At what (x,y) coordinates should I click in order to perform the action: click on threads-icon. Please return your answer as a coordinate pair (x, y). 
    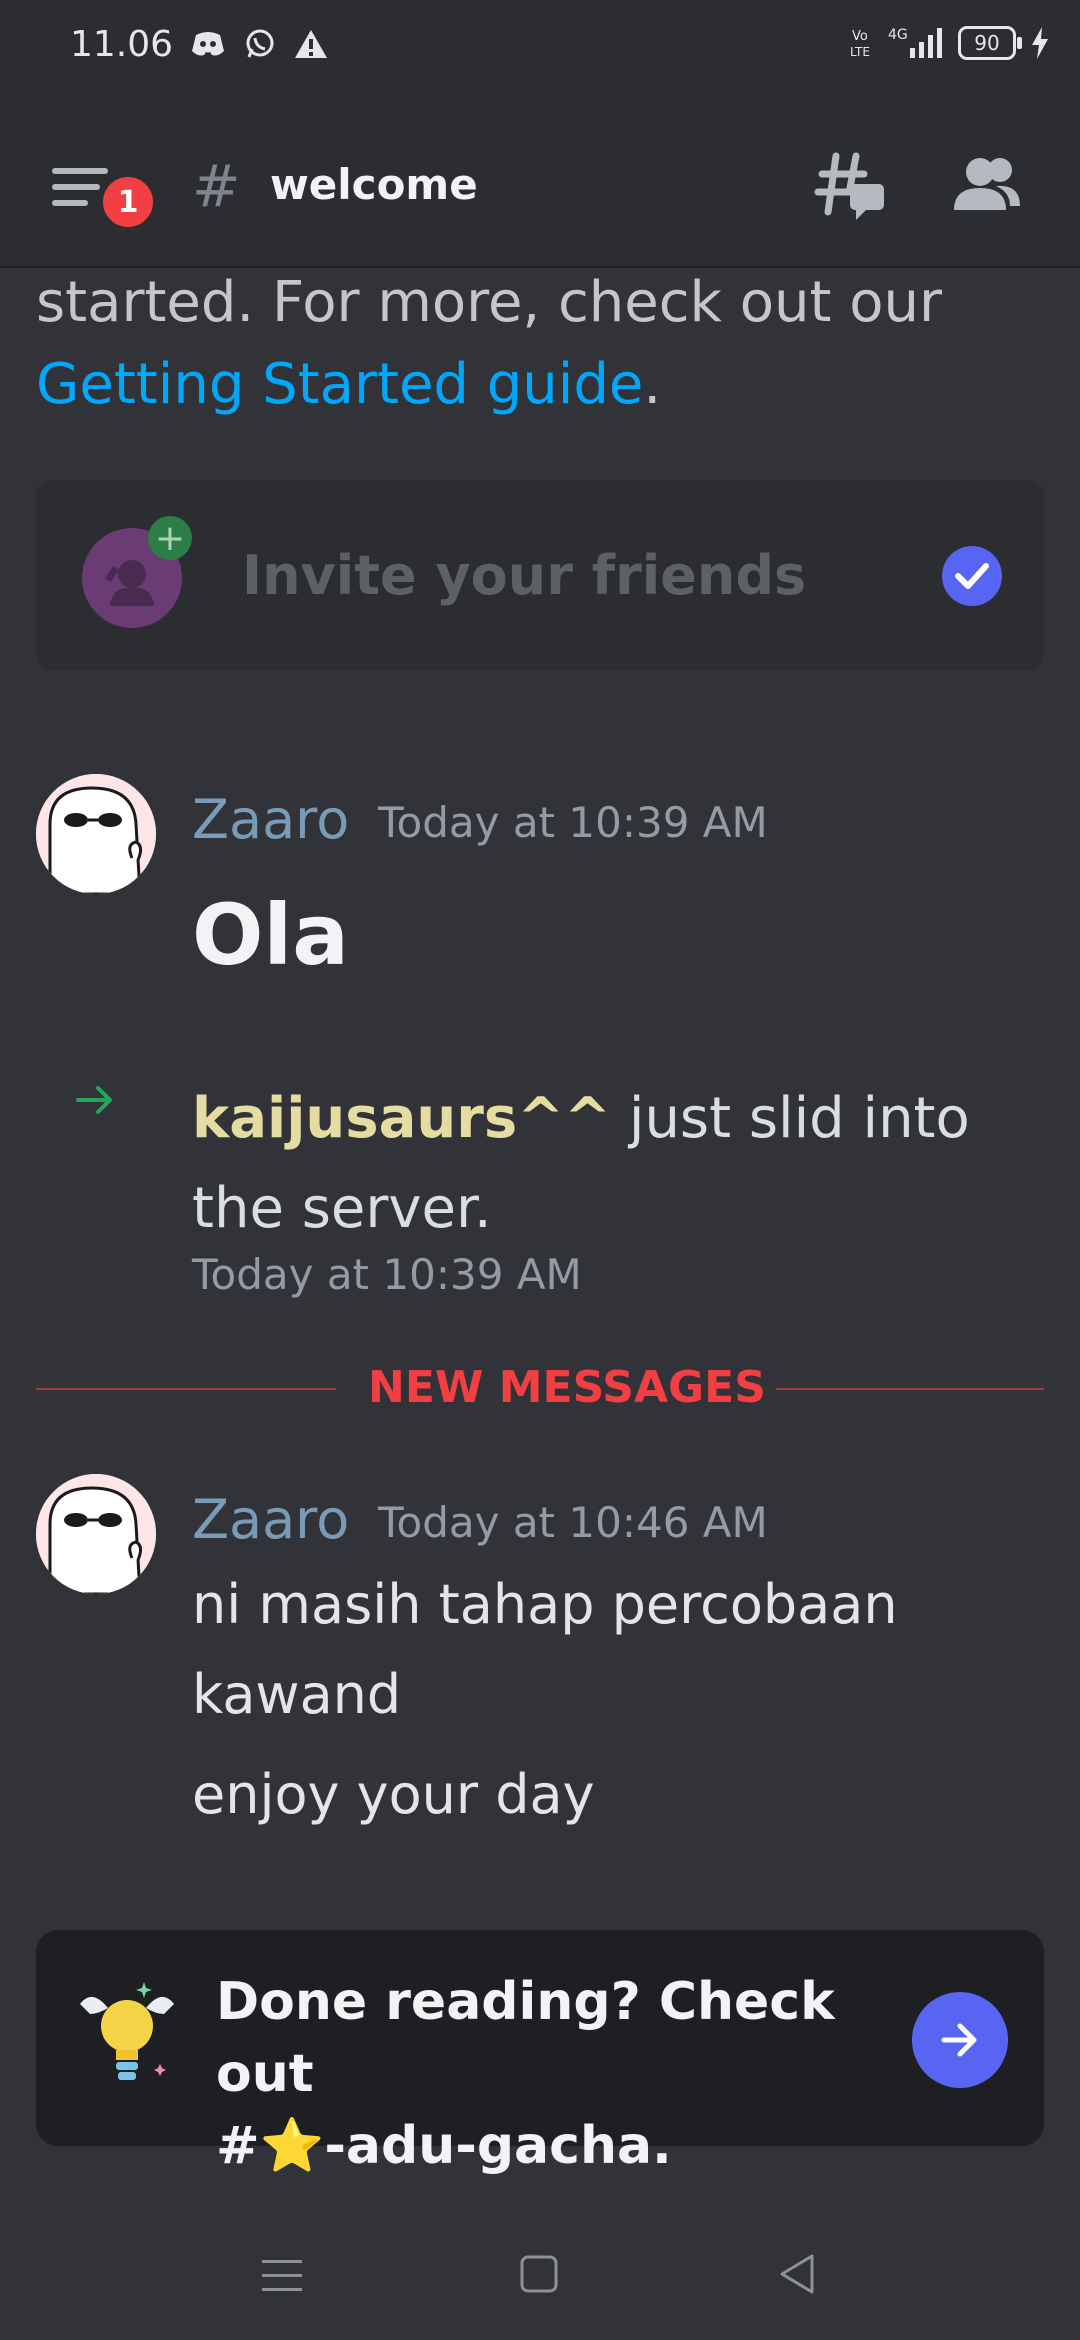
    Looking at the image, I should click on (848, 184).